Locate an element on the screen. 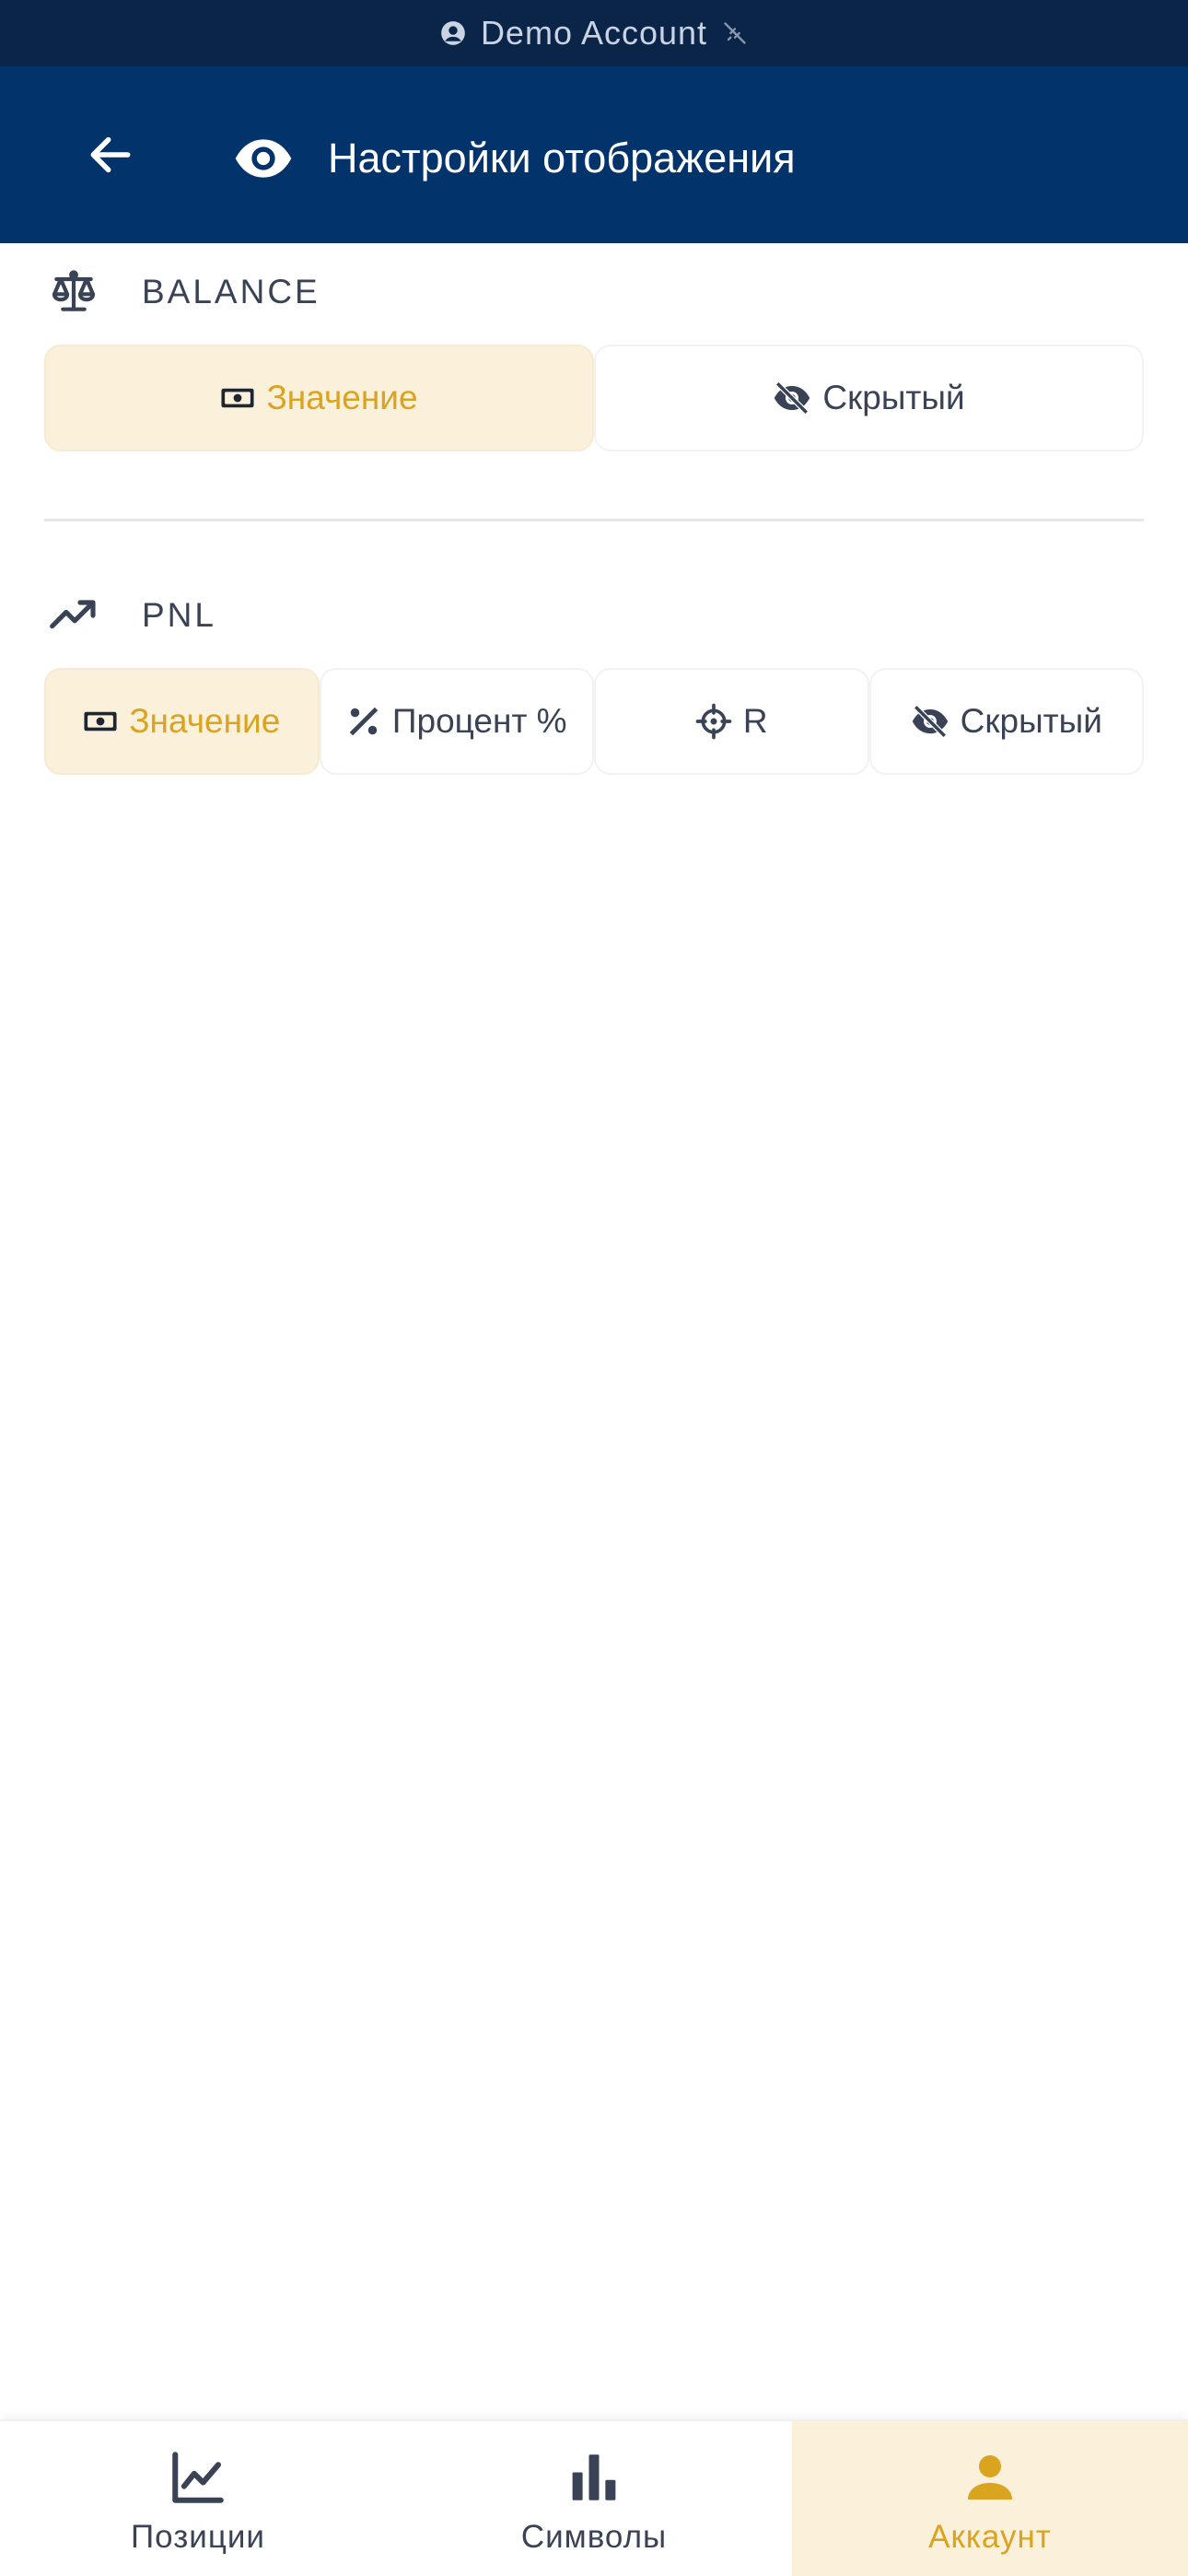 This screenshot has width=1188, height=2576. bottom-navigation: Позиции Символы Аккаунт is located at coordinates (594, 2497).